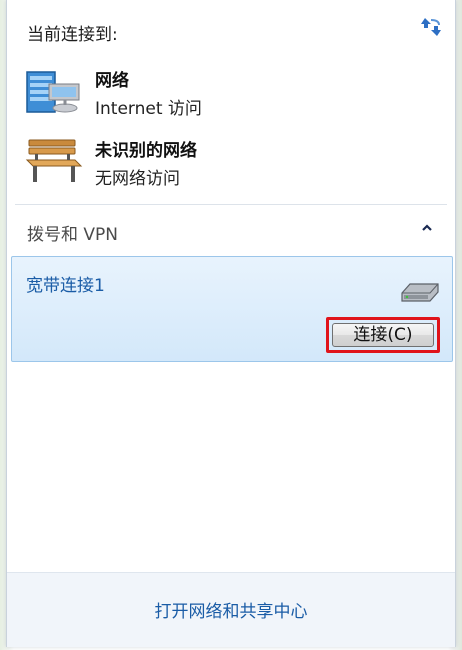 The image size is (462, 650). I want to click on section-title-dialup: 拨号和 VPN, so click(73, 235).